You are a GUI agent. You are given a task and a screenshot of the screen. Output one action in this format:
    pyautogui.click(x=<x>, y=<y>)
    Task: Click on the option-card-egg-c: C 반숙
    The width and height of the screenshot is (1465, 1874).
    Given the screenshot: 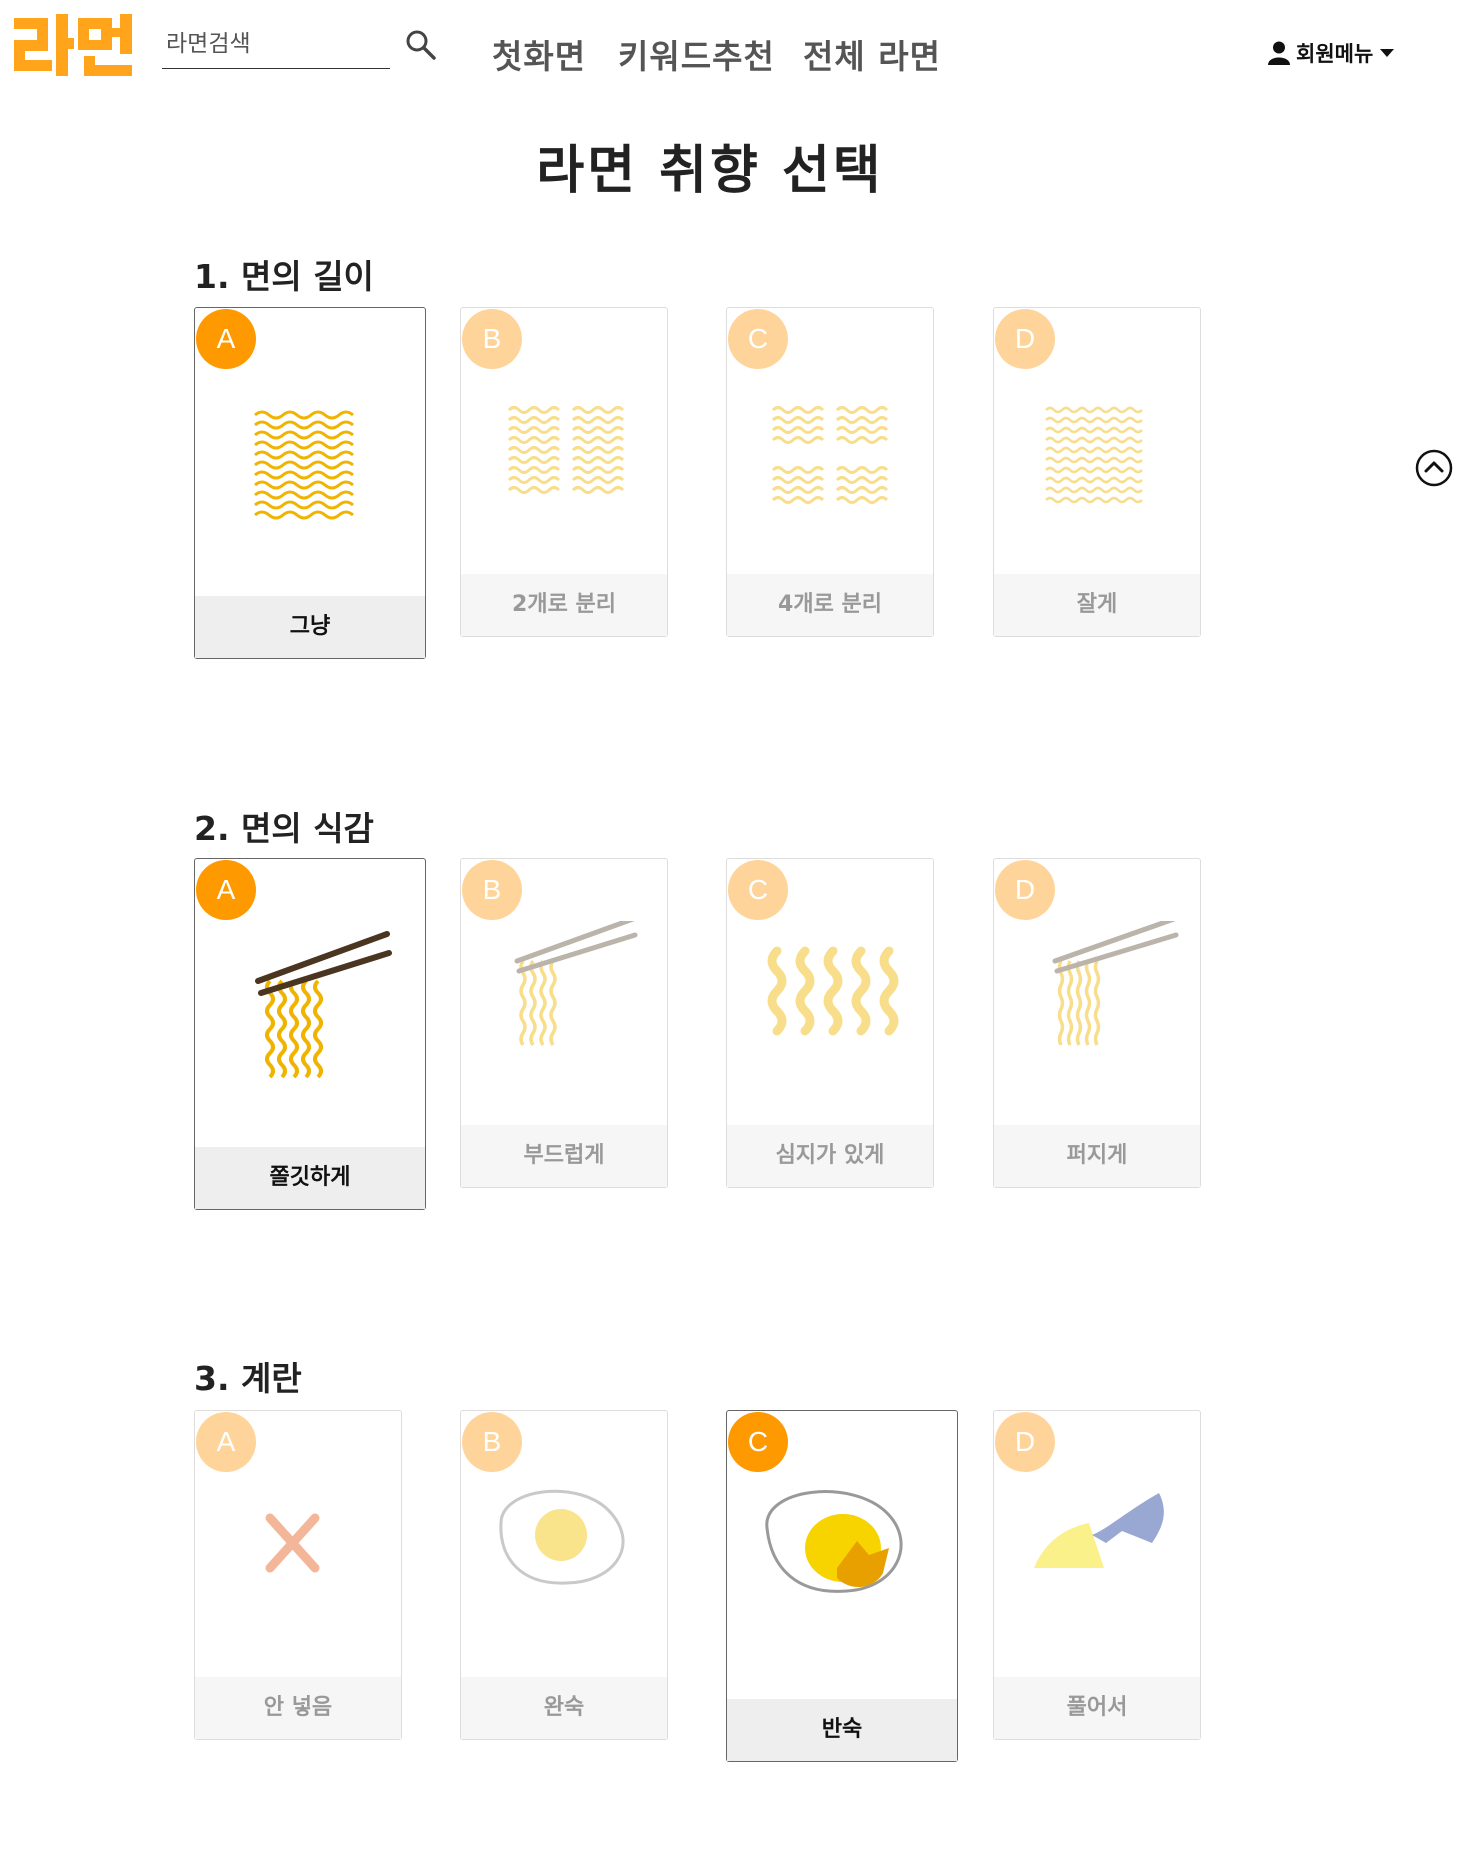 What is the action you would take?
    pyautogui.click(x=842, y=1586)
    